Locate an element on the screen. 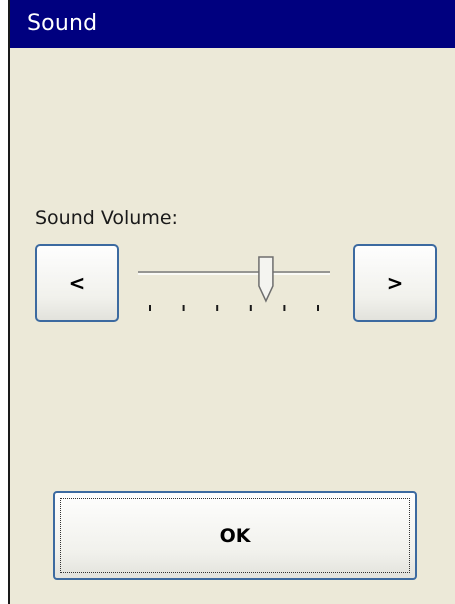 Image resolution: width=455 pixels, height=604 pixels. sound-volume-label: Sound Volume: is located at coordinates (106, 218).